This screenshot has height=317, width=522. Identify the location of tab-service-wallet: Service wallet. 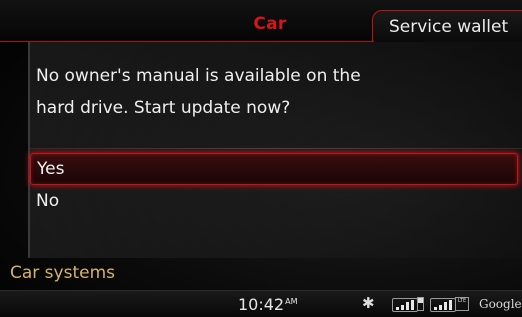
(447, 26).